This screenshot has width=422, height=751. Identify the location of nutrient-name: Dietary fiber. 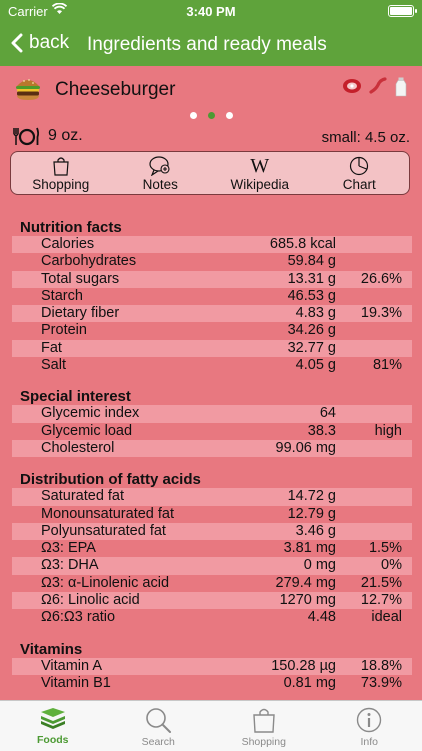
(80, 313).